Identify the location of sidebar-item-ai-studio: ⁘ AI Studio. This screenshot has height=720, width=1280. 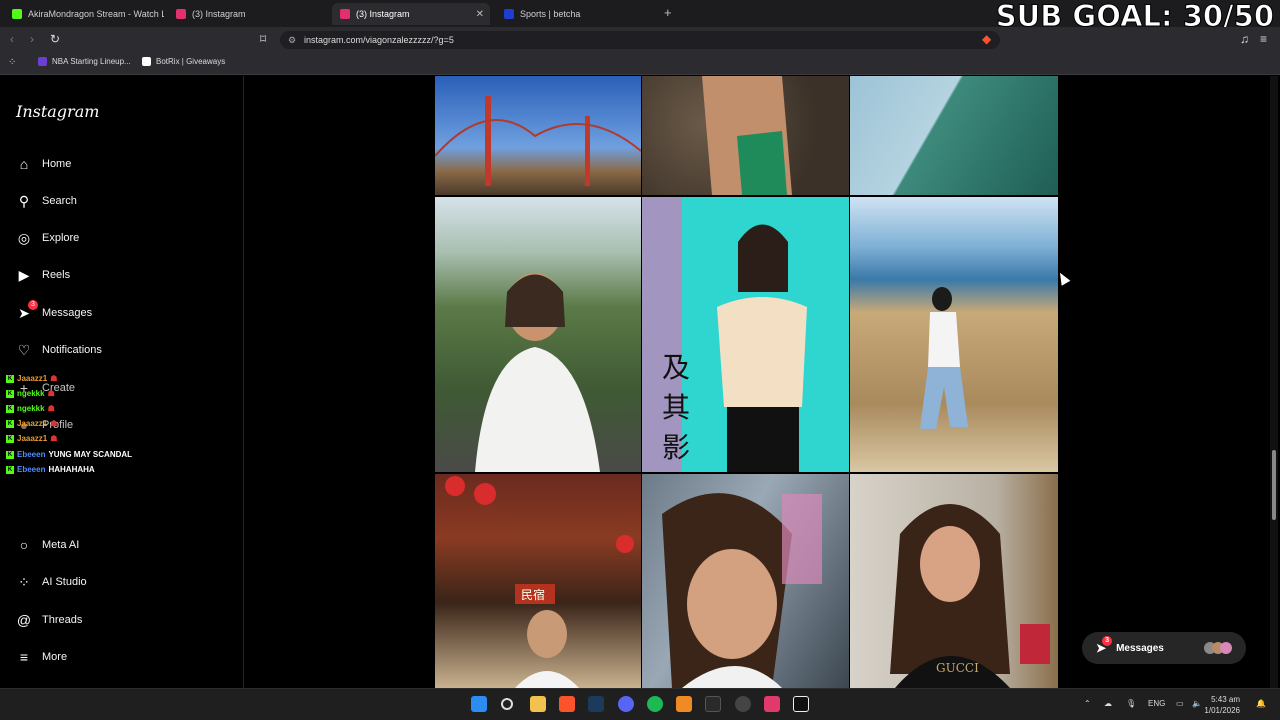
(51, 582).